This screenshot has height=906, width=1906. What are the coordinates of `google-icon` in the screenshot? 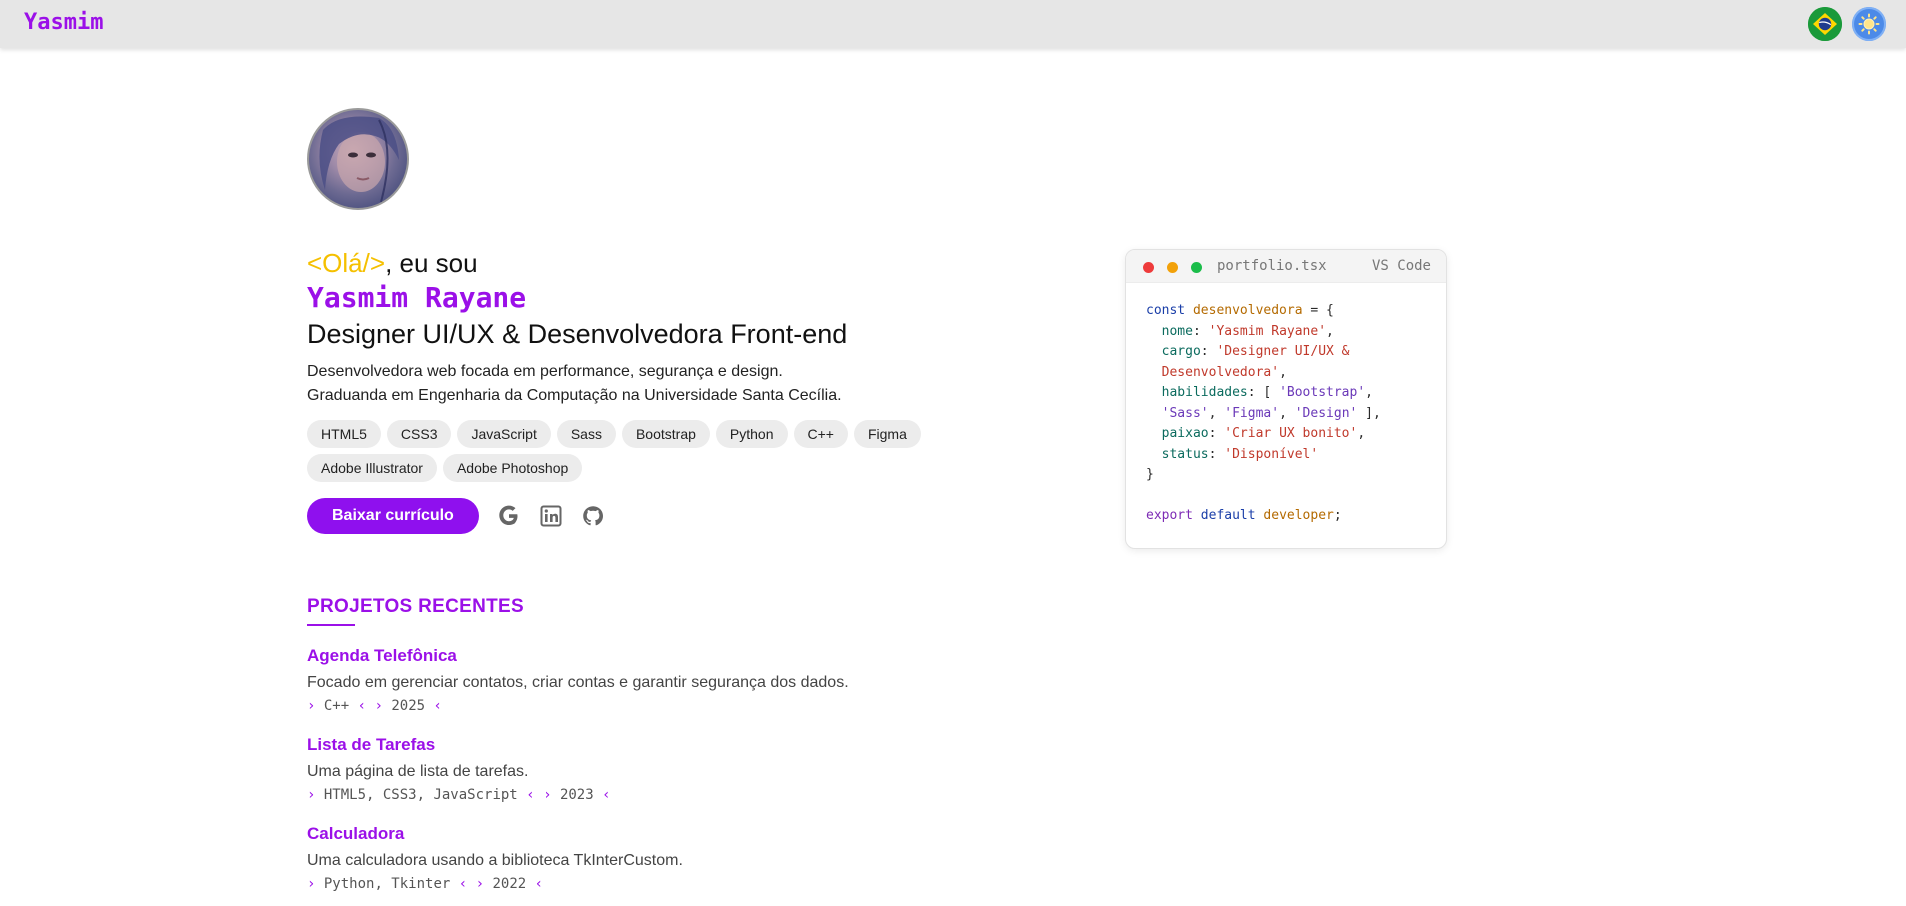 It's located at (508, 515).